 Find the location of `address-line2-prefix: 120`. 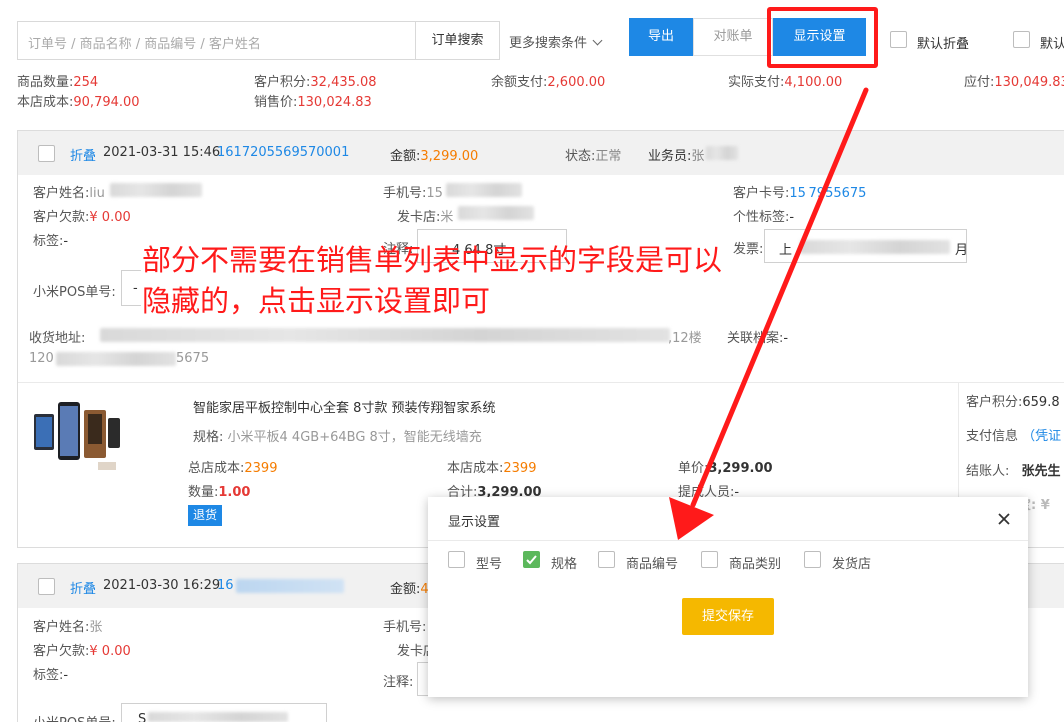

address-line2-prefix: 120 is located at coordinates (41, 358).